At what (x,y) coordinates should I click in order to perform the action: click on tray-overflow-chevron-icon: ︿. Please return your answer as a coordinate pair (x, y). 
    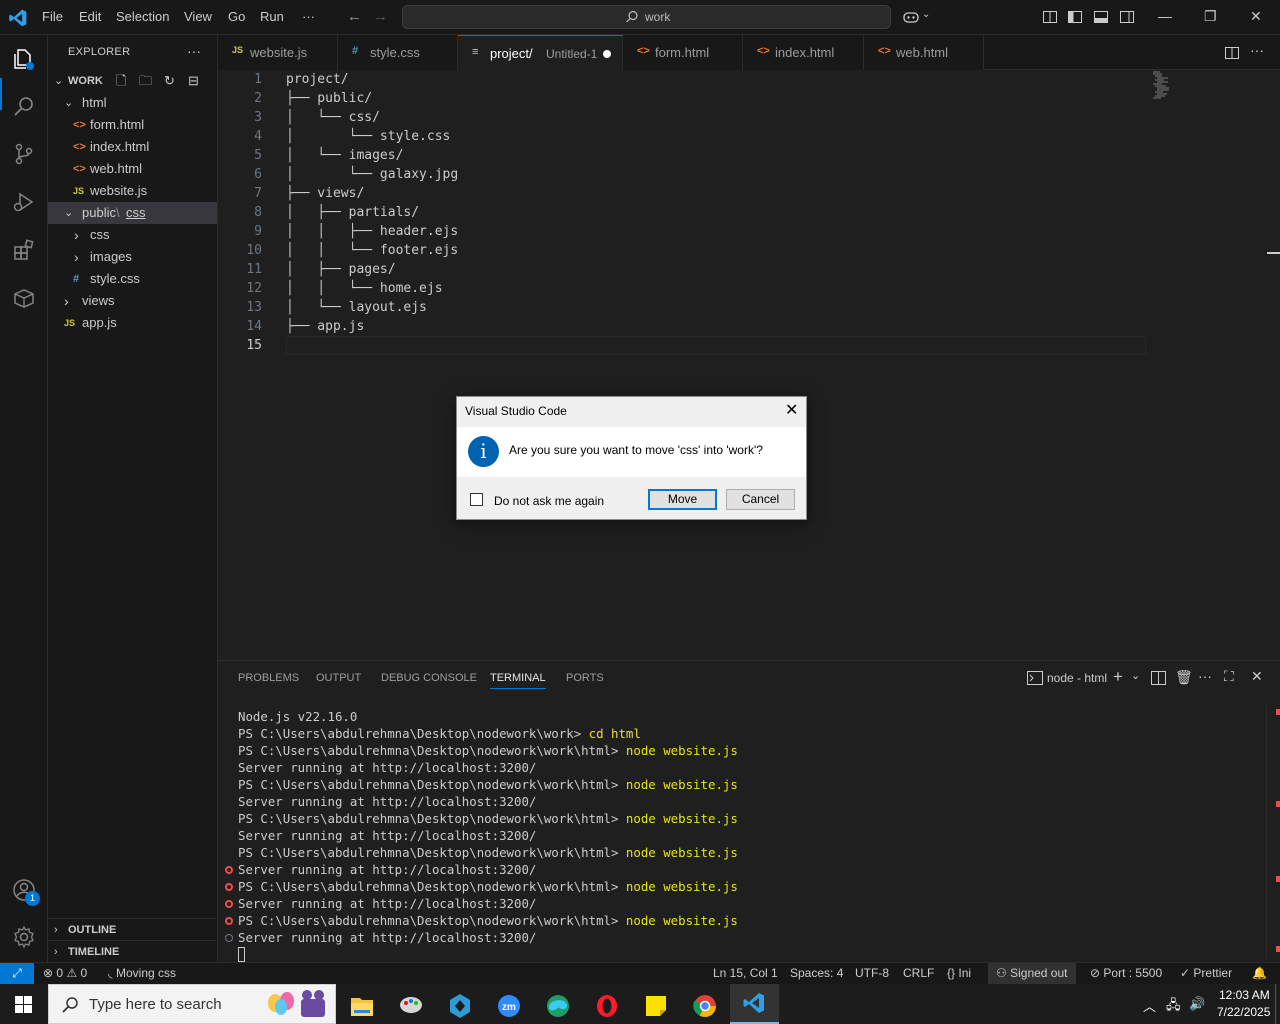
    Looking at the image, I should click on (1149, 1005).